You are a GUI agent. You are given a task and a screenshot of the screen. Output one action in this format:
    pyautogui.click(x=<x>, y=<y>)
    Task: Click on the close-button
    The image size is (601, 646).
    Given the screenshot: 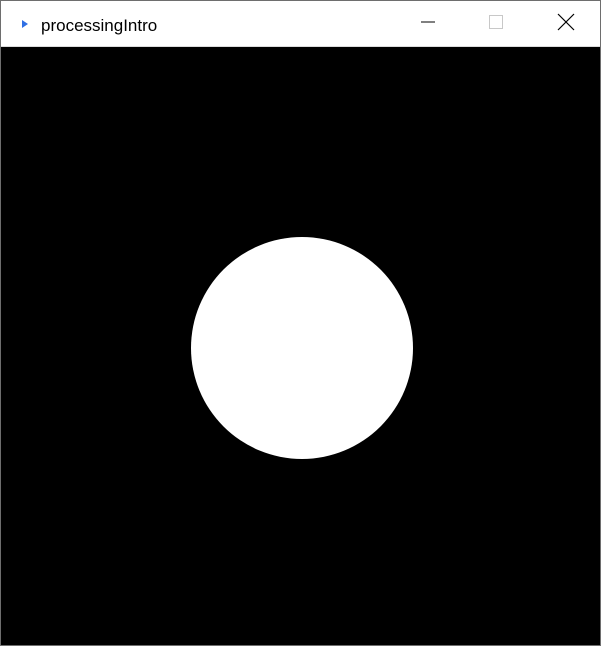 What is the action you would take?
    pyautogui.click(x=566, y=24)
    